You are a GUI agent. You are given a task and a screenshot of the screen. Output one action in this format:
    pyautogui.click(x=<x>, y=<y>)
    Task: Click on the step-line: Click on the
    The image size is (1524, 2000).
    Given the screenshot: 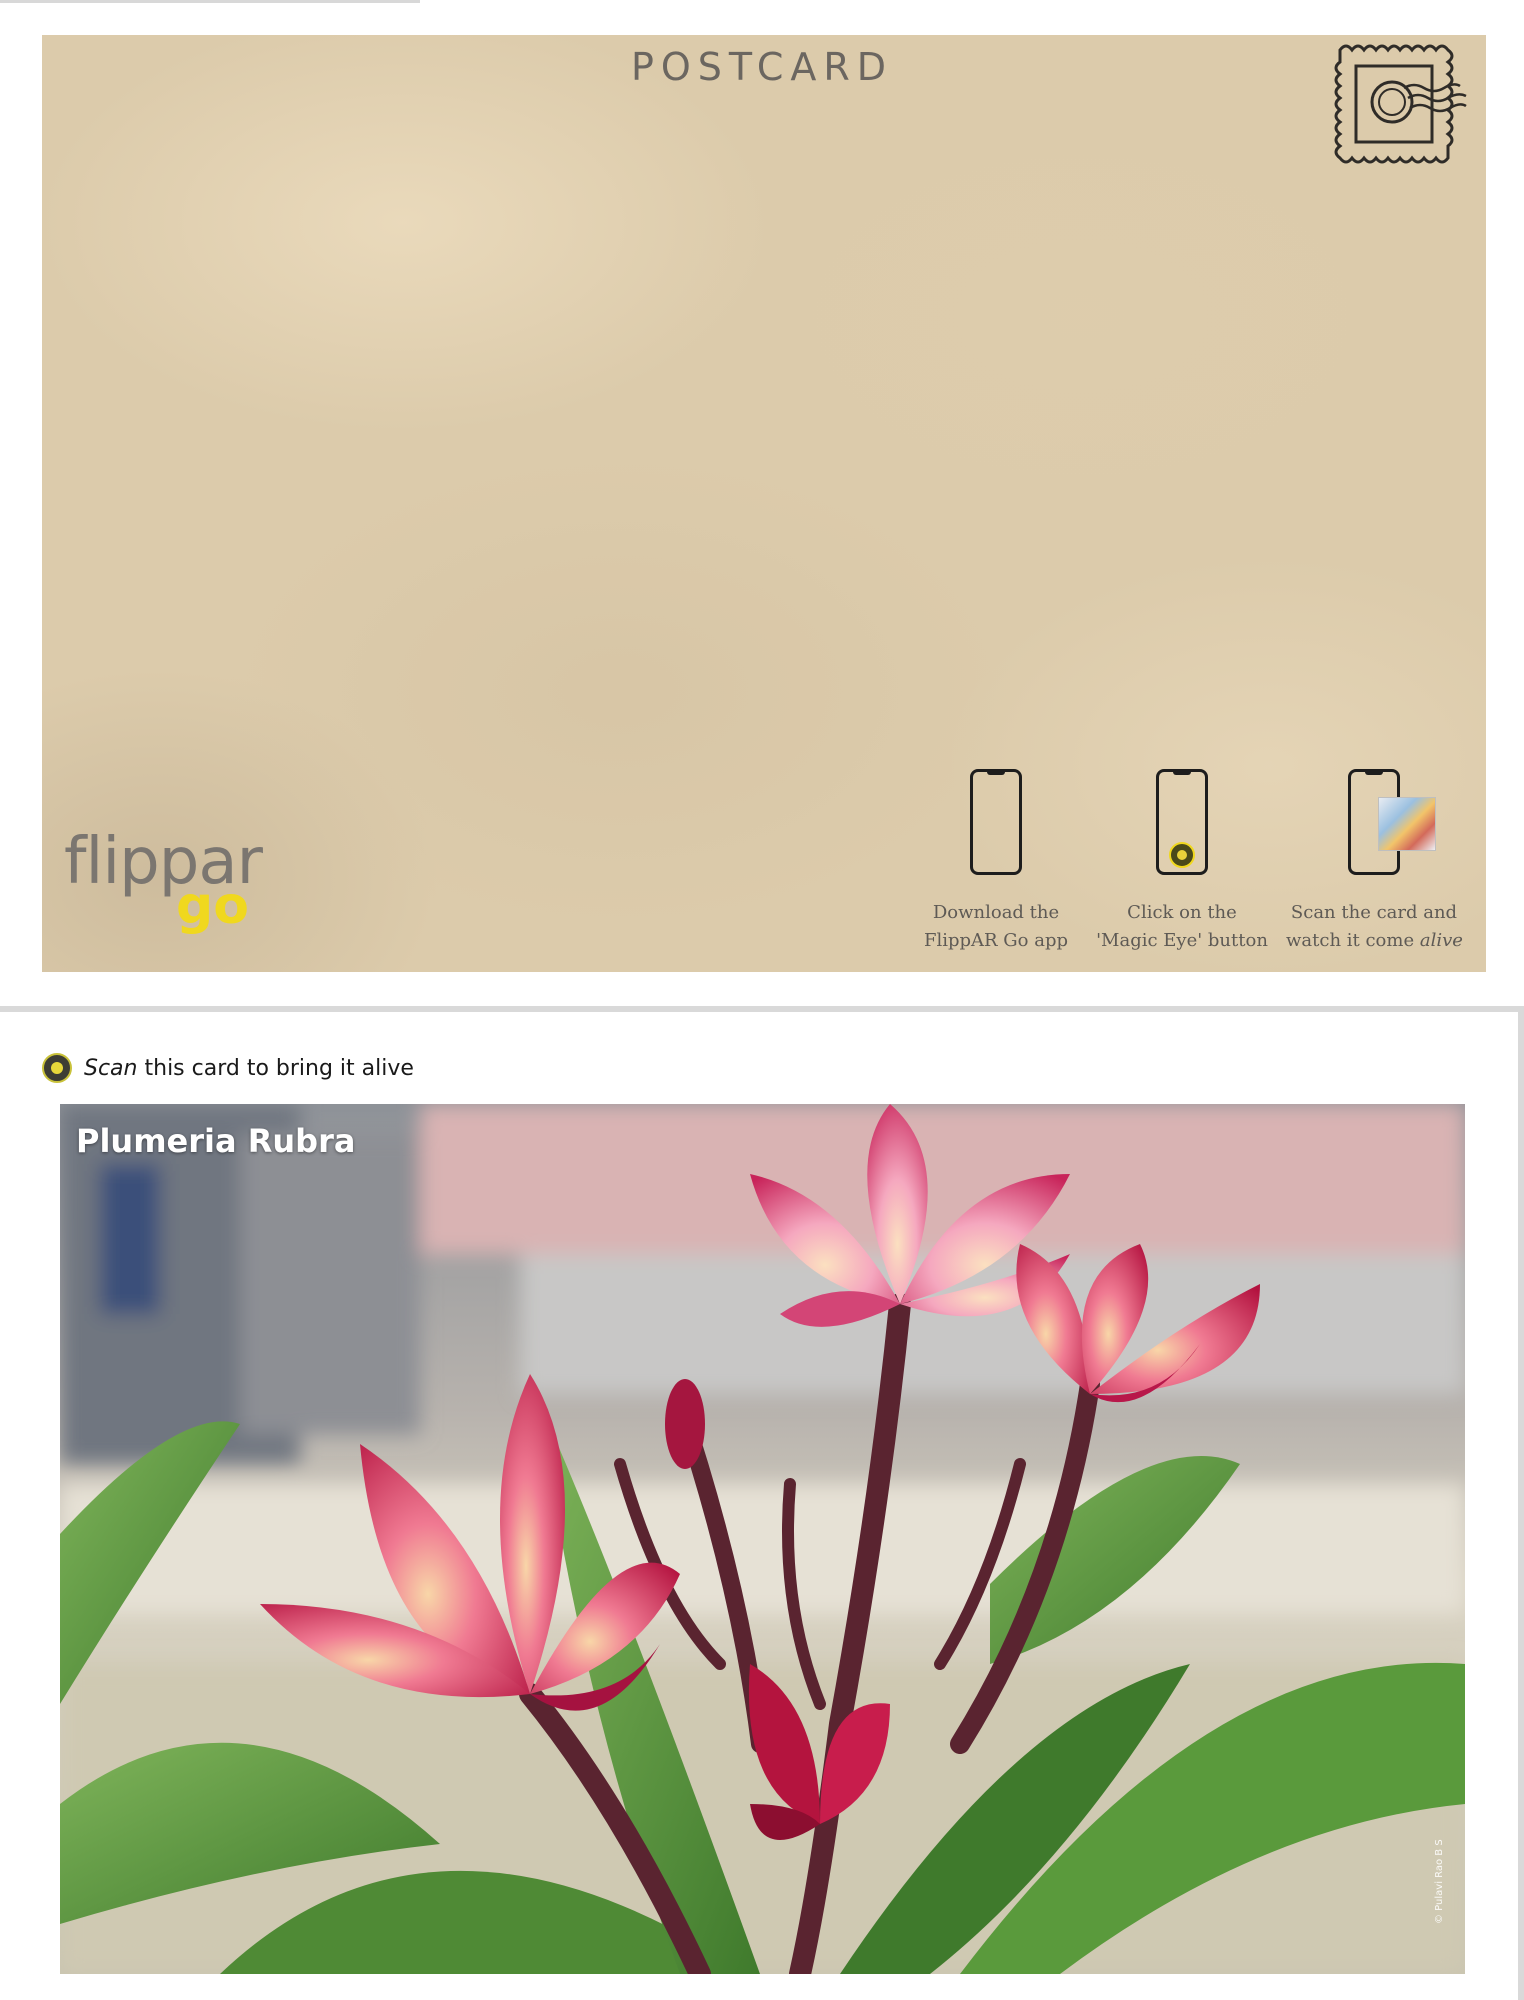 What is the action you would take?
    pyautogui.click(x=1182, y=912)
    